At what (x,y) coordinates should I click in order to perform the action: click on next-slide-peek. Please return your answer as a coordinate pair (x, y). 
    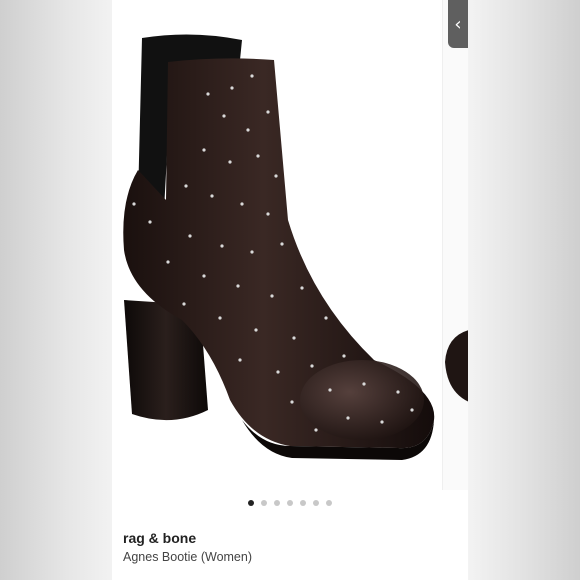
    Looking at the image, I should click on (455, 245).